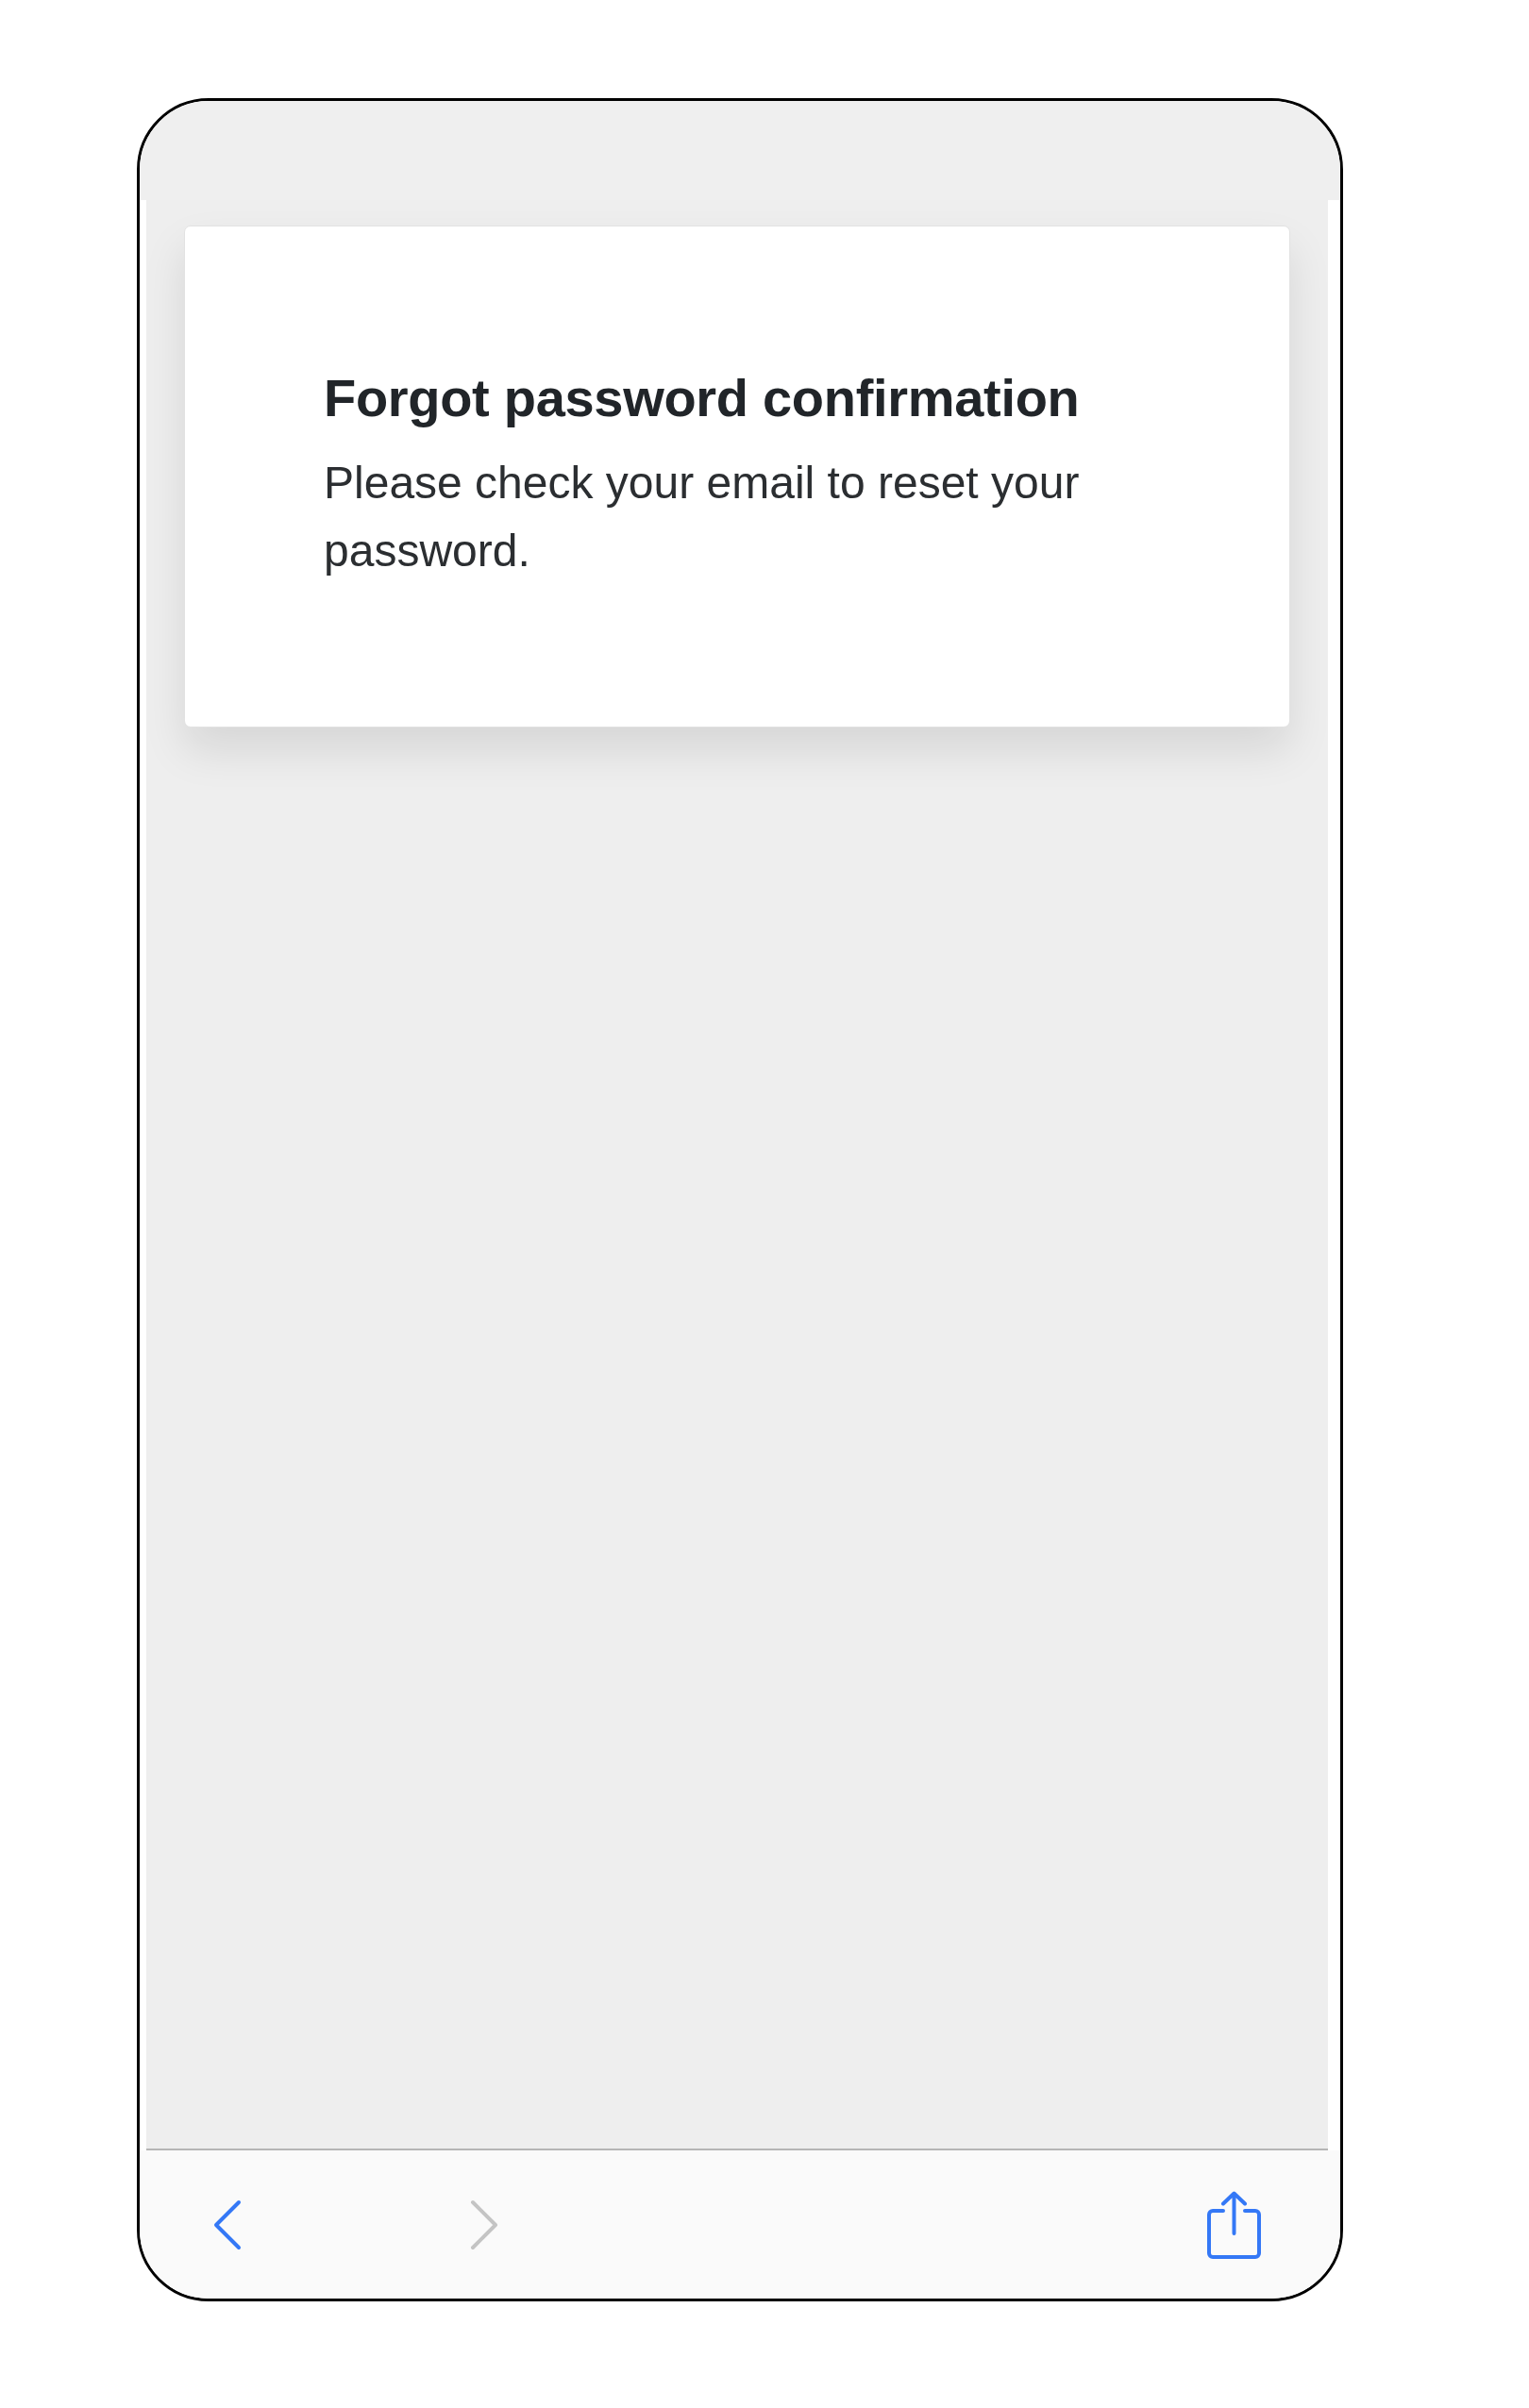  Describe the element at coordinates (484, 2224) in the screenshot. I see `chevron-right-icon` at that location.